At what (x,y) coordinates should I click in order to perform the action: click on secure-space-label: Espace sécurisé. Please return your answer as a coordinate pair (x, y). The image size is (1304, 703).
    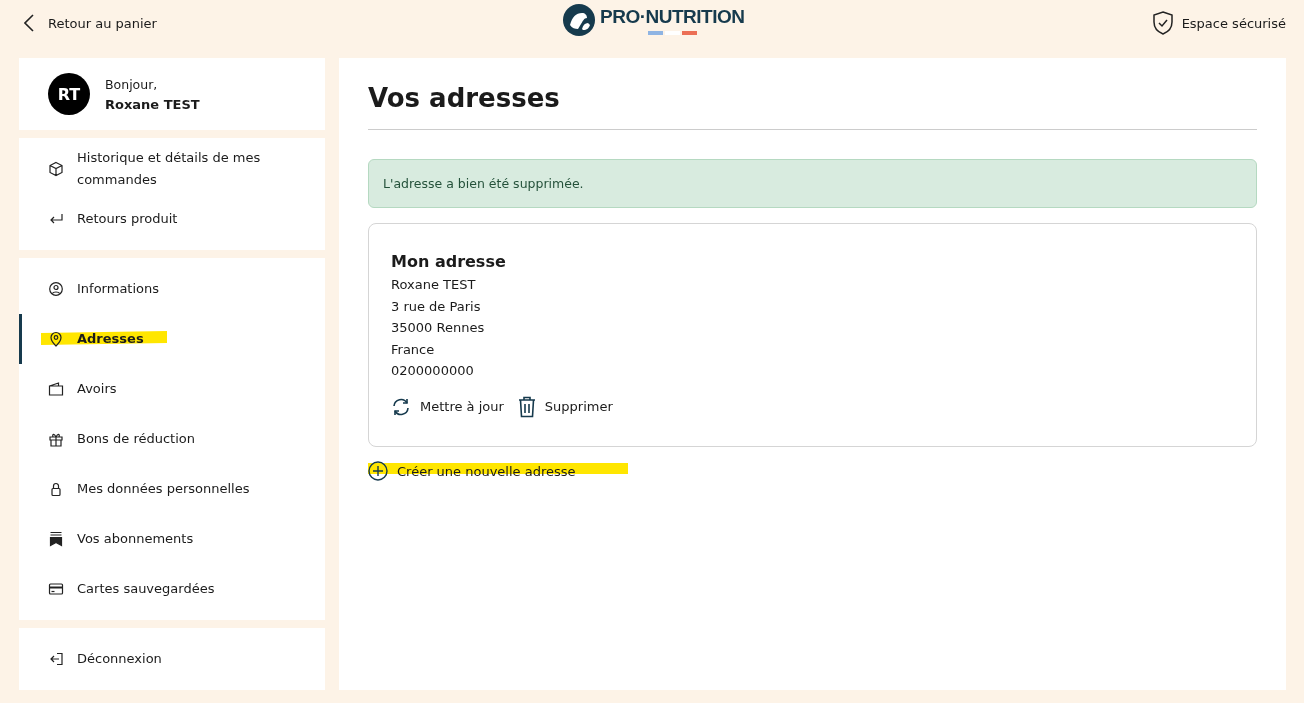
    Looking at the image, I should click on (1233, 23).